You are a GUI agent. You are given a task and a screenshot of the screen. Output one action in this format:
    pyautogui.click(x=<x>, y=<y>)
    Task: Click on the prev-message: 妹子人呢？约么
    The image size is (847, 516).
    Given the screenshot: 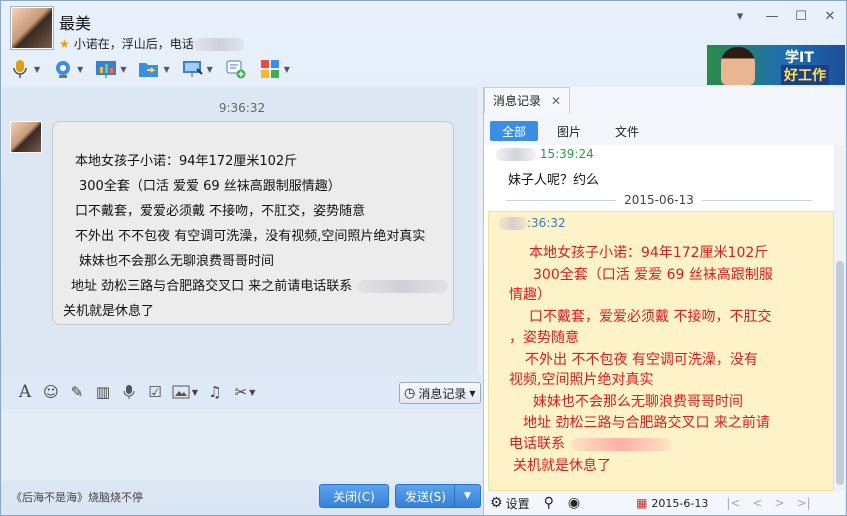 What is the action you would take?
    pyautogui.click(x=554, y=180)
    